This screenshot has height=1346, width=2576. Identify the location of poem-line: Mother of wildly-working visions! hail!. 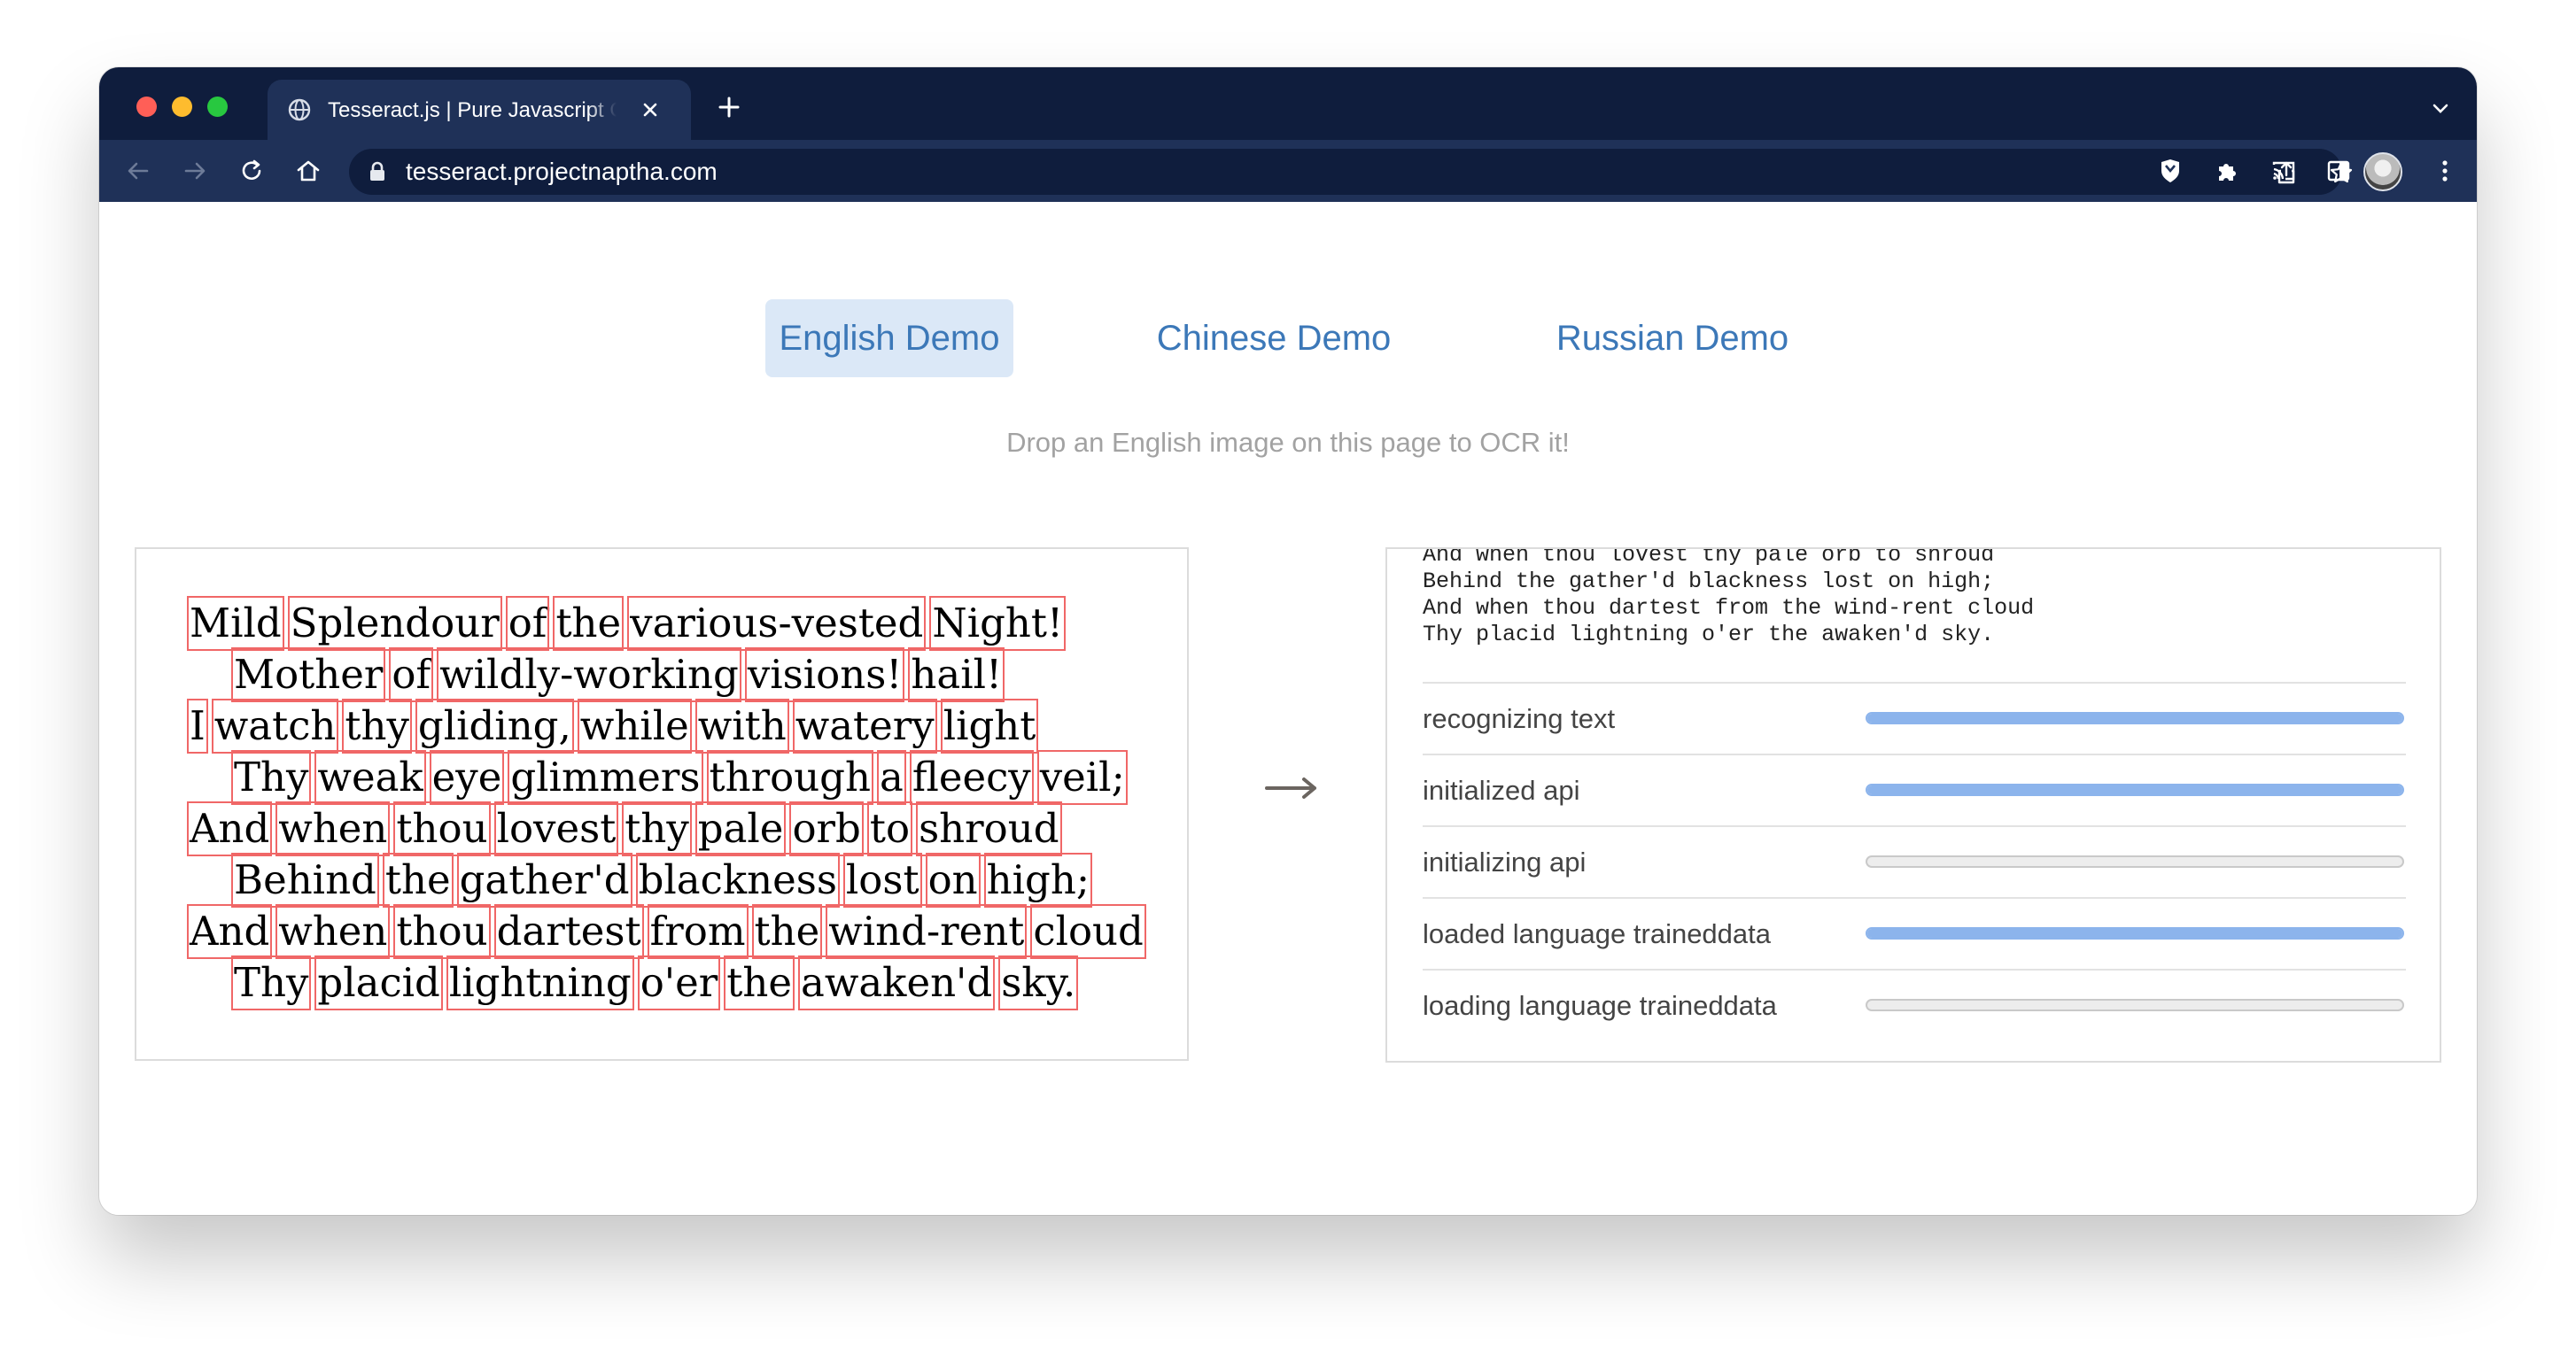
(688, 674).